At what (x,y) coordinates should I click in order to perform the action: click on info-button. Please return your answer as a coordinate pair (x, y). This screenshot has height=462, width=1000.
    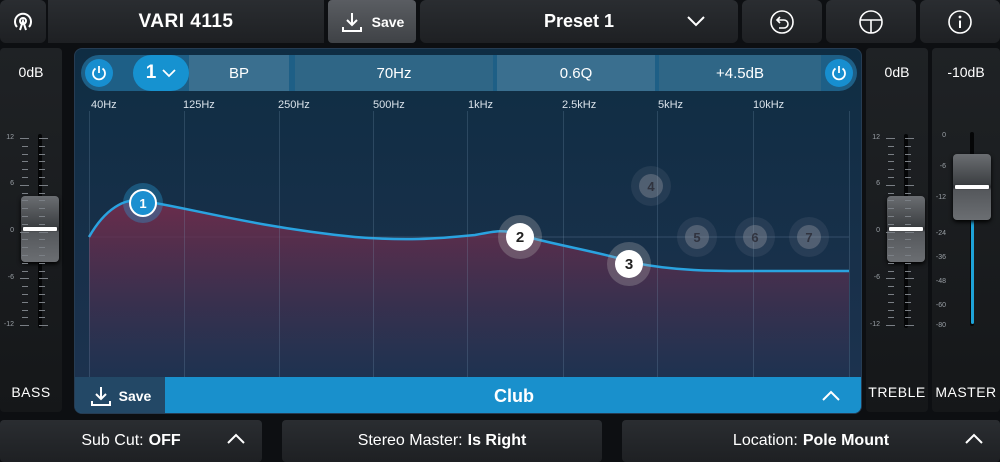
    Looking at the image, I should click on (960, 21).